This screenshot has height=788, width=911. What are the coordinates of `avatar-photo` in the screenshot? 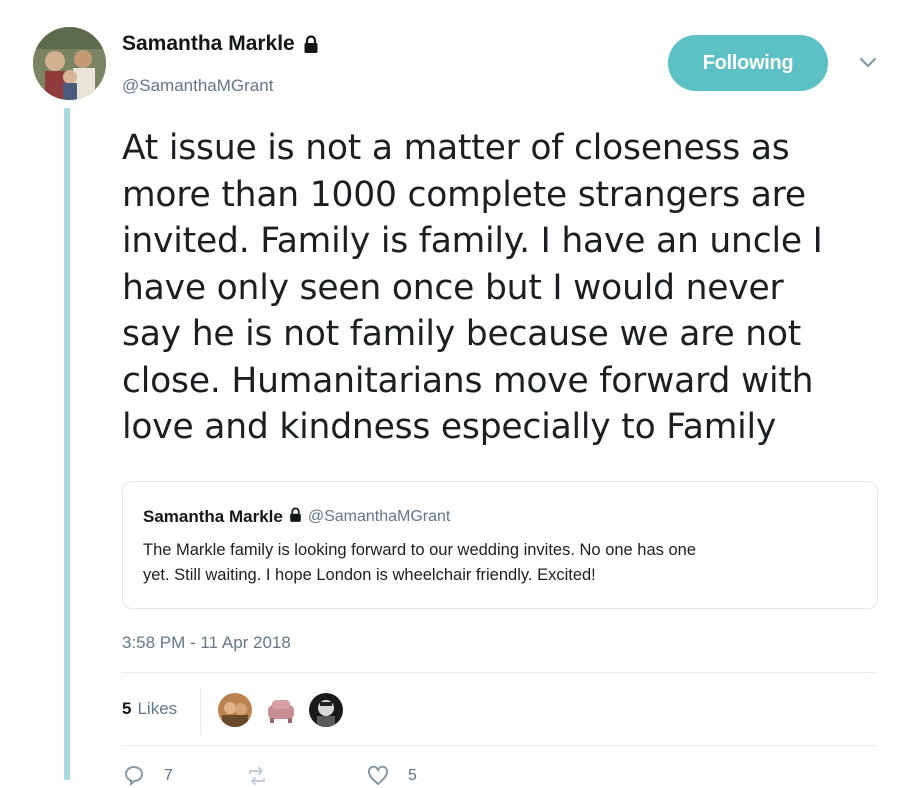 It's located at (69, 63).